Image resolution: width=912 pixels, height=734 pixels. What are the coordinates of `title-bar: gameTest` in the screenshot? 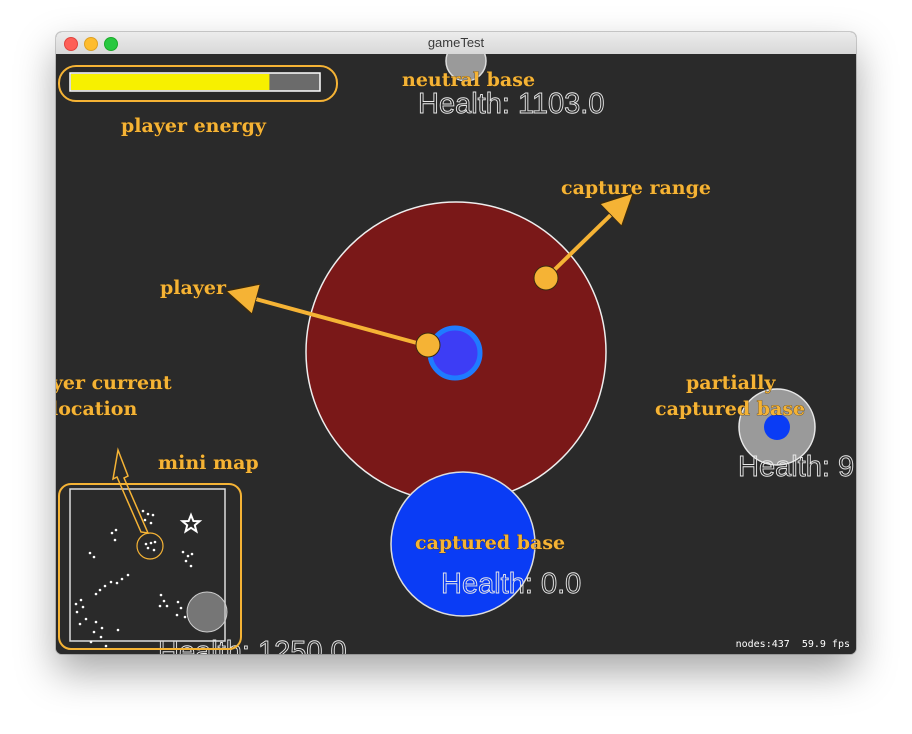 It's located at (456, 43).